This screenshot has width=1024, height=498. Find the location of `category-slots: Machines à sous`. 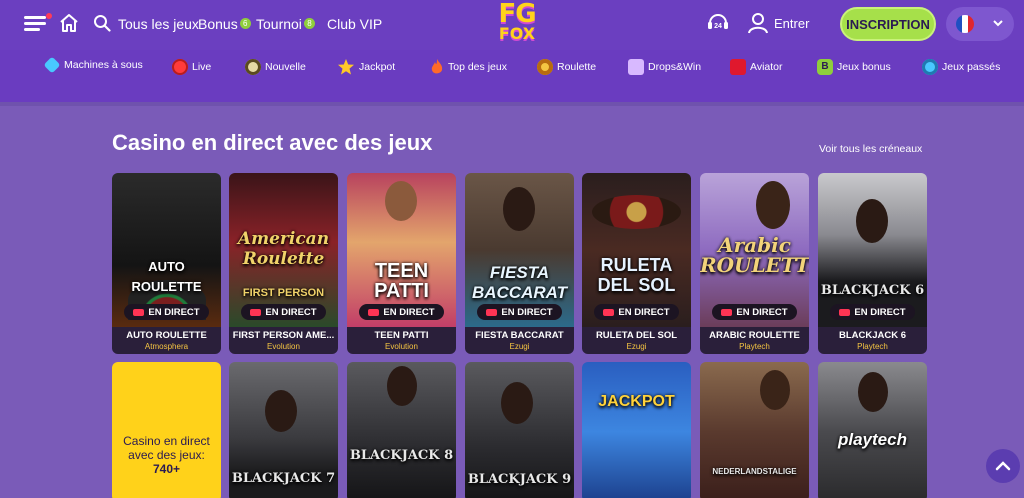

category-slots: Machines à sous is located at coordinates (93, 65).